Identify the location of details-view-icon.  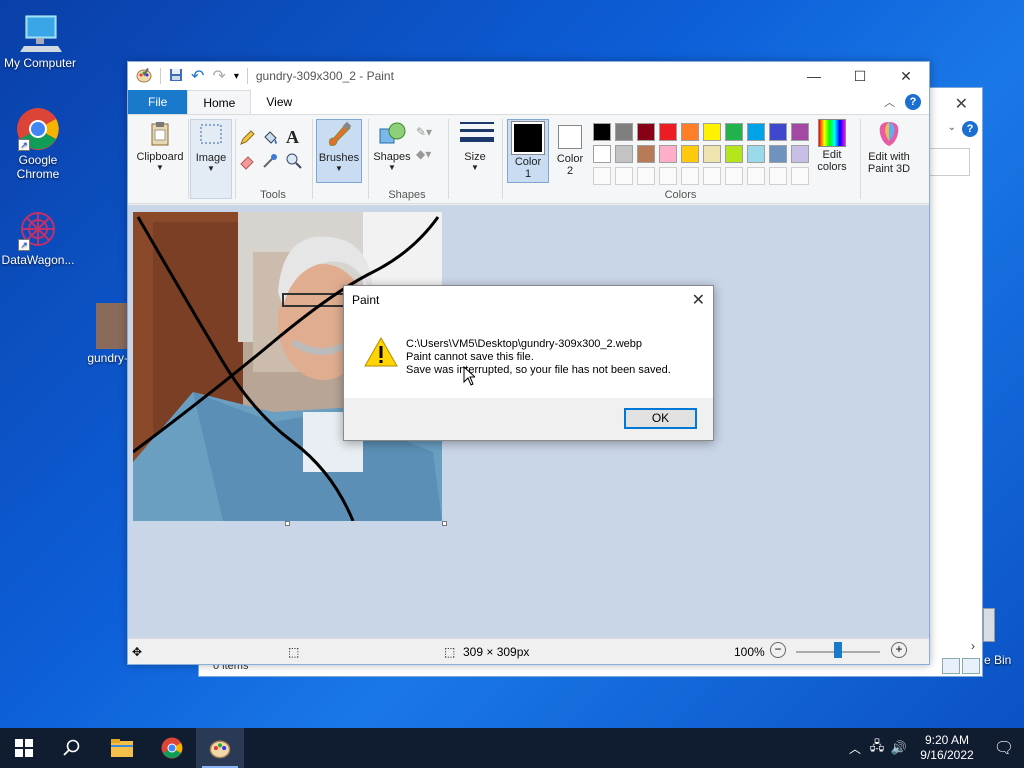
(951, 666).